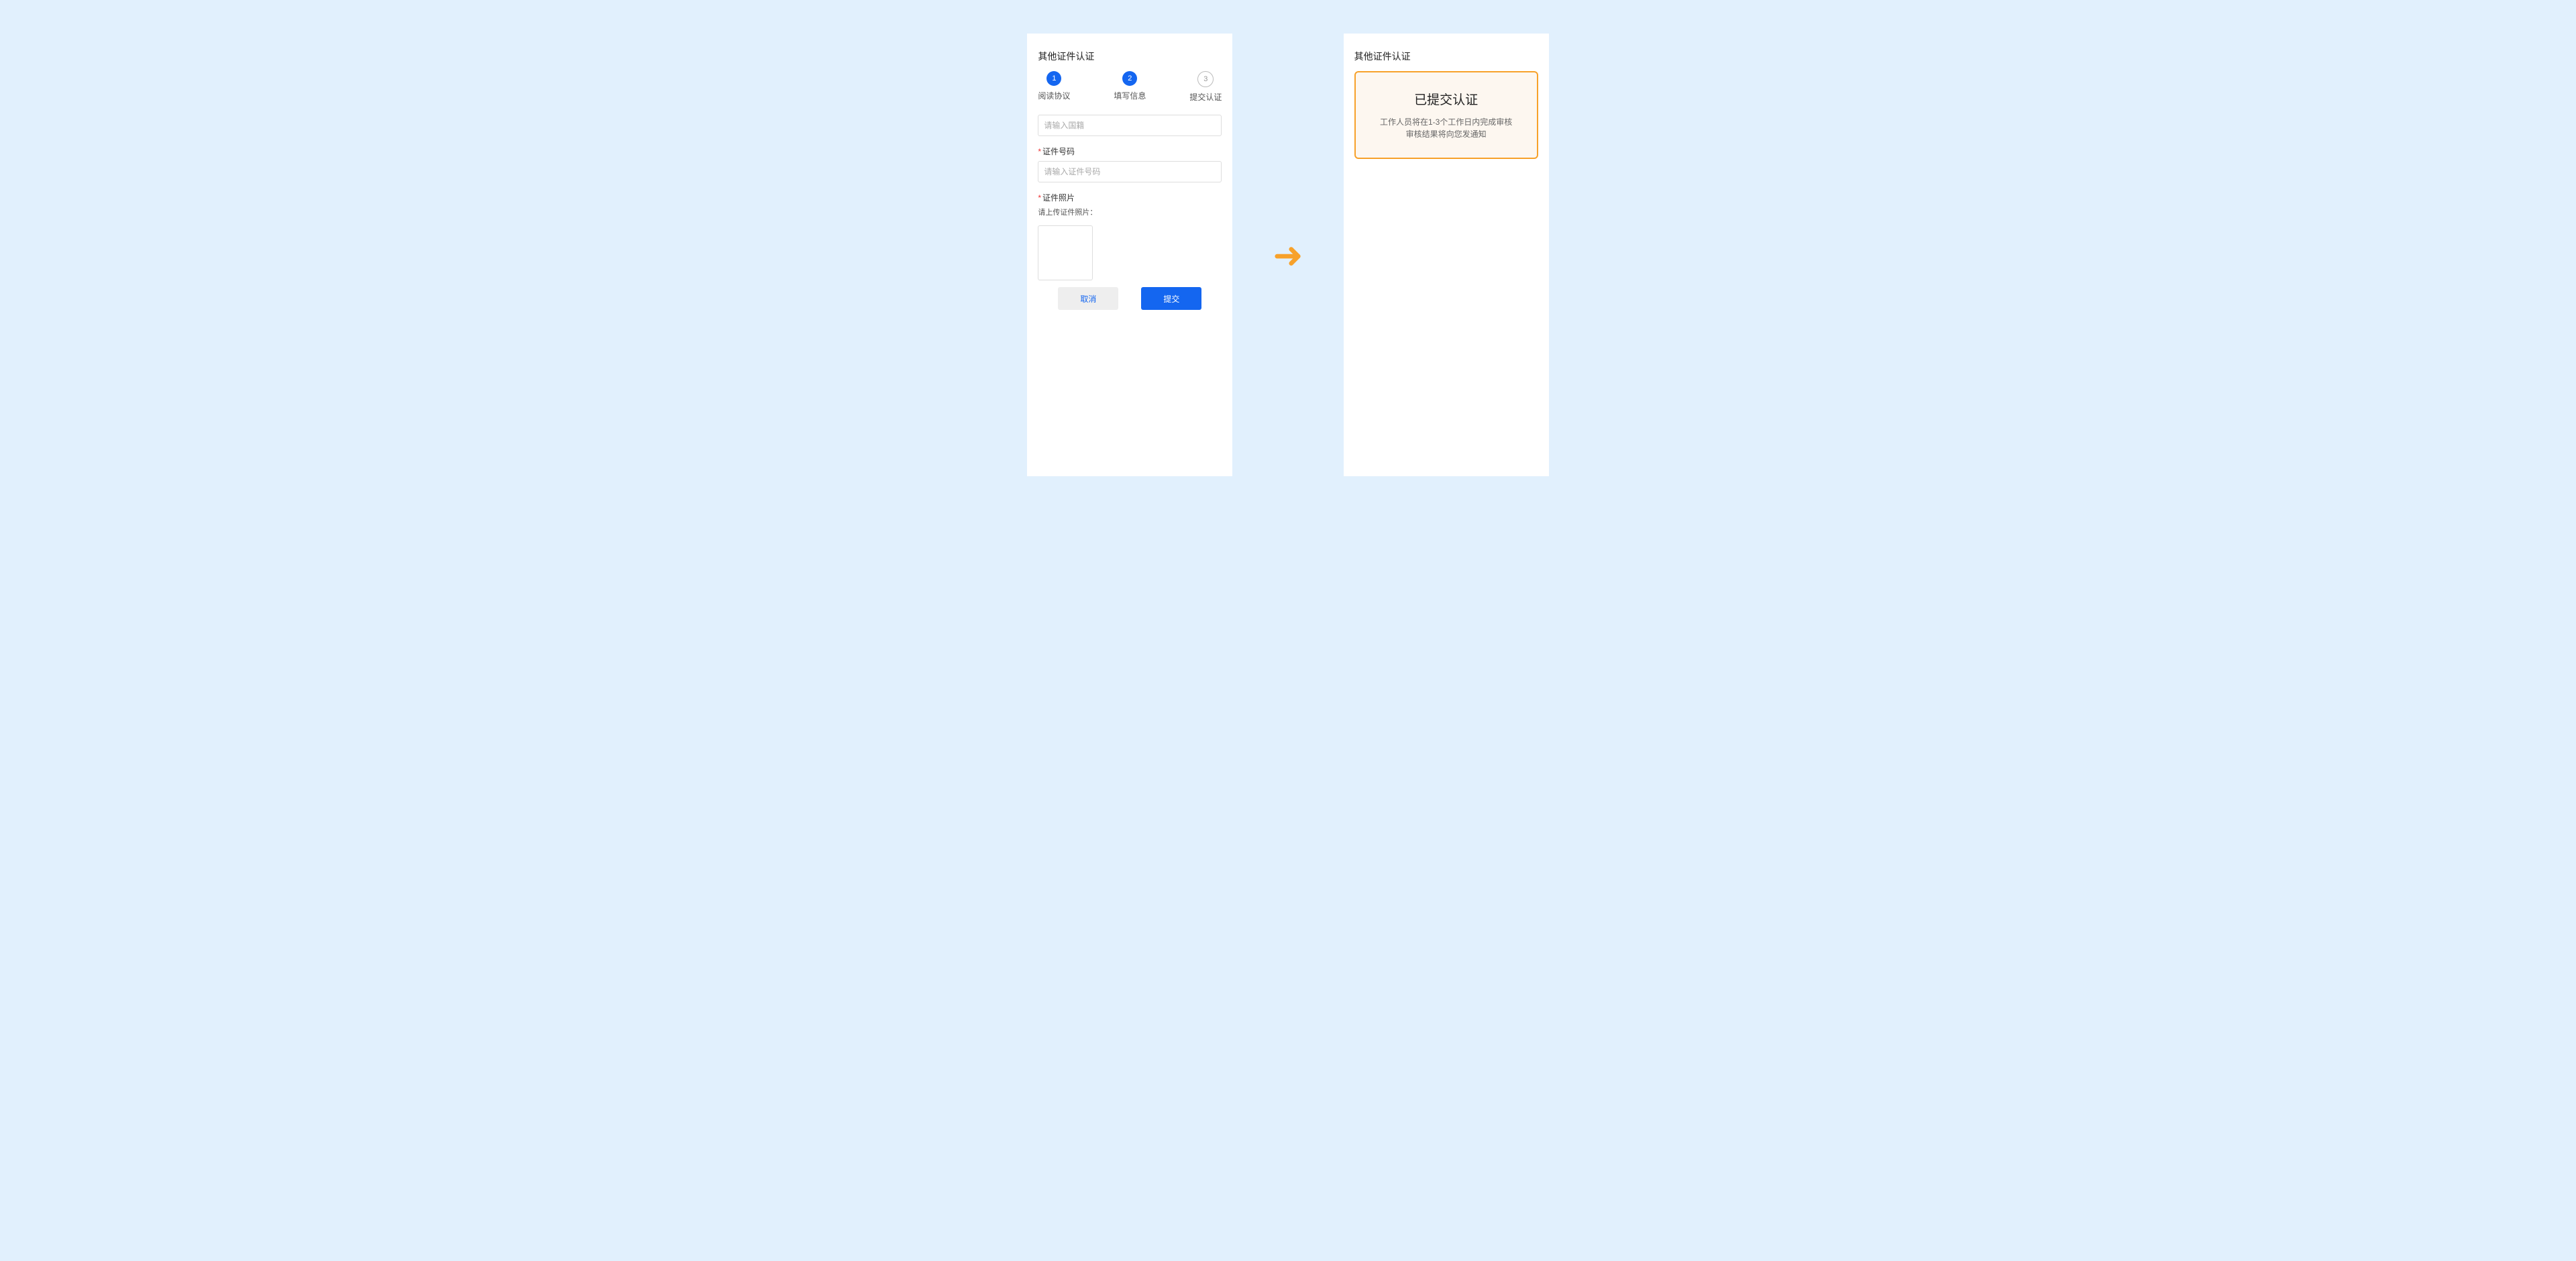 This screenshot has height=1261, width=2576. I want to click on field-label: * 证件号码, so click(1056, 151).